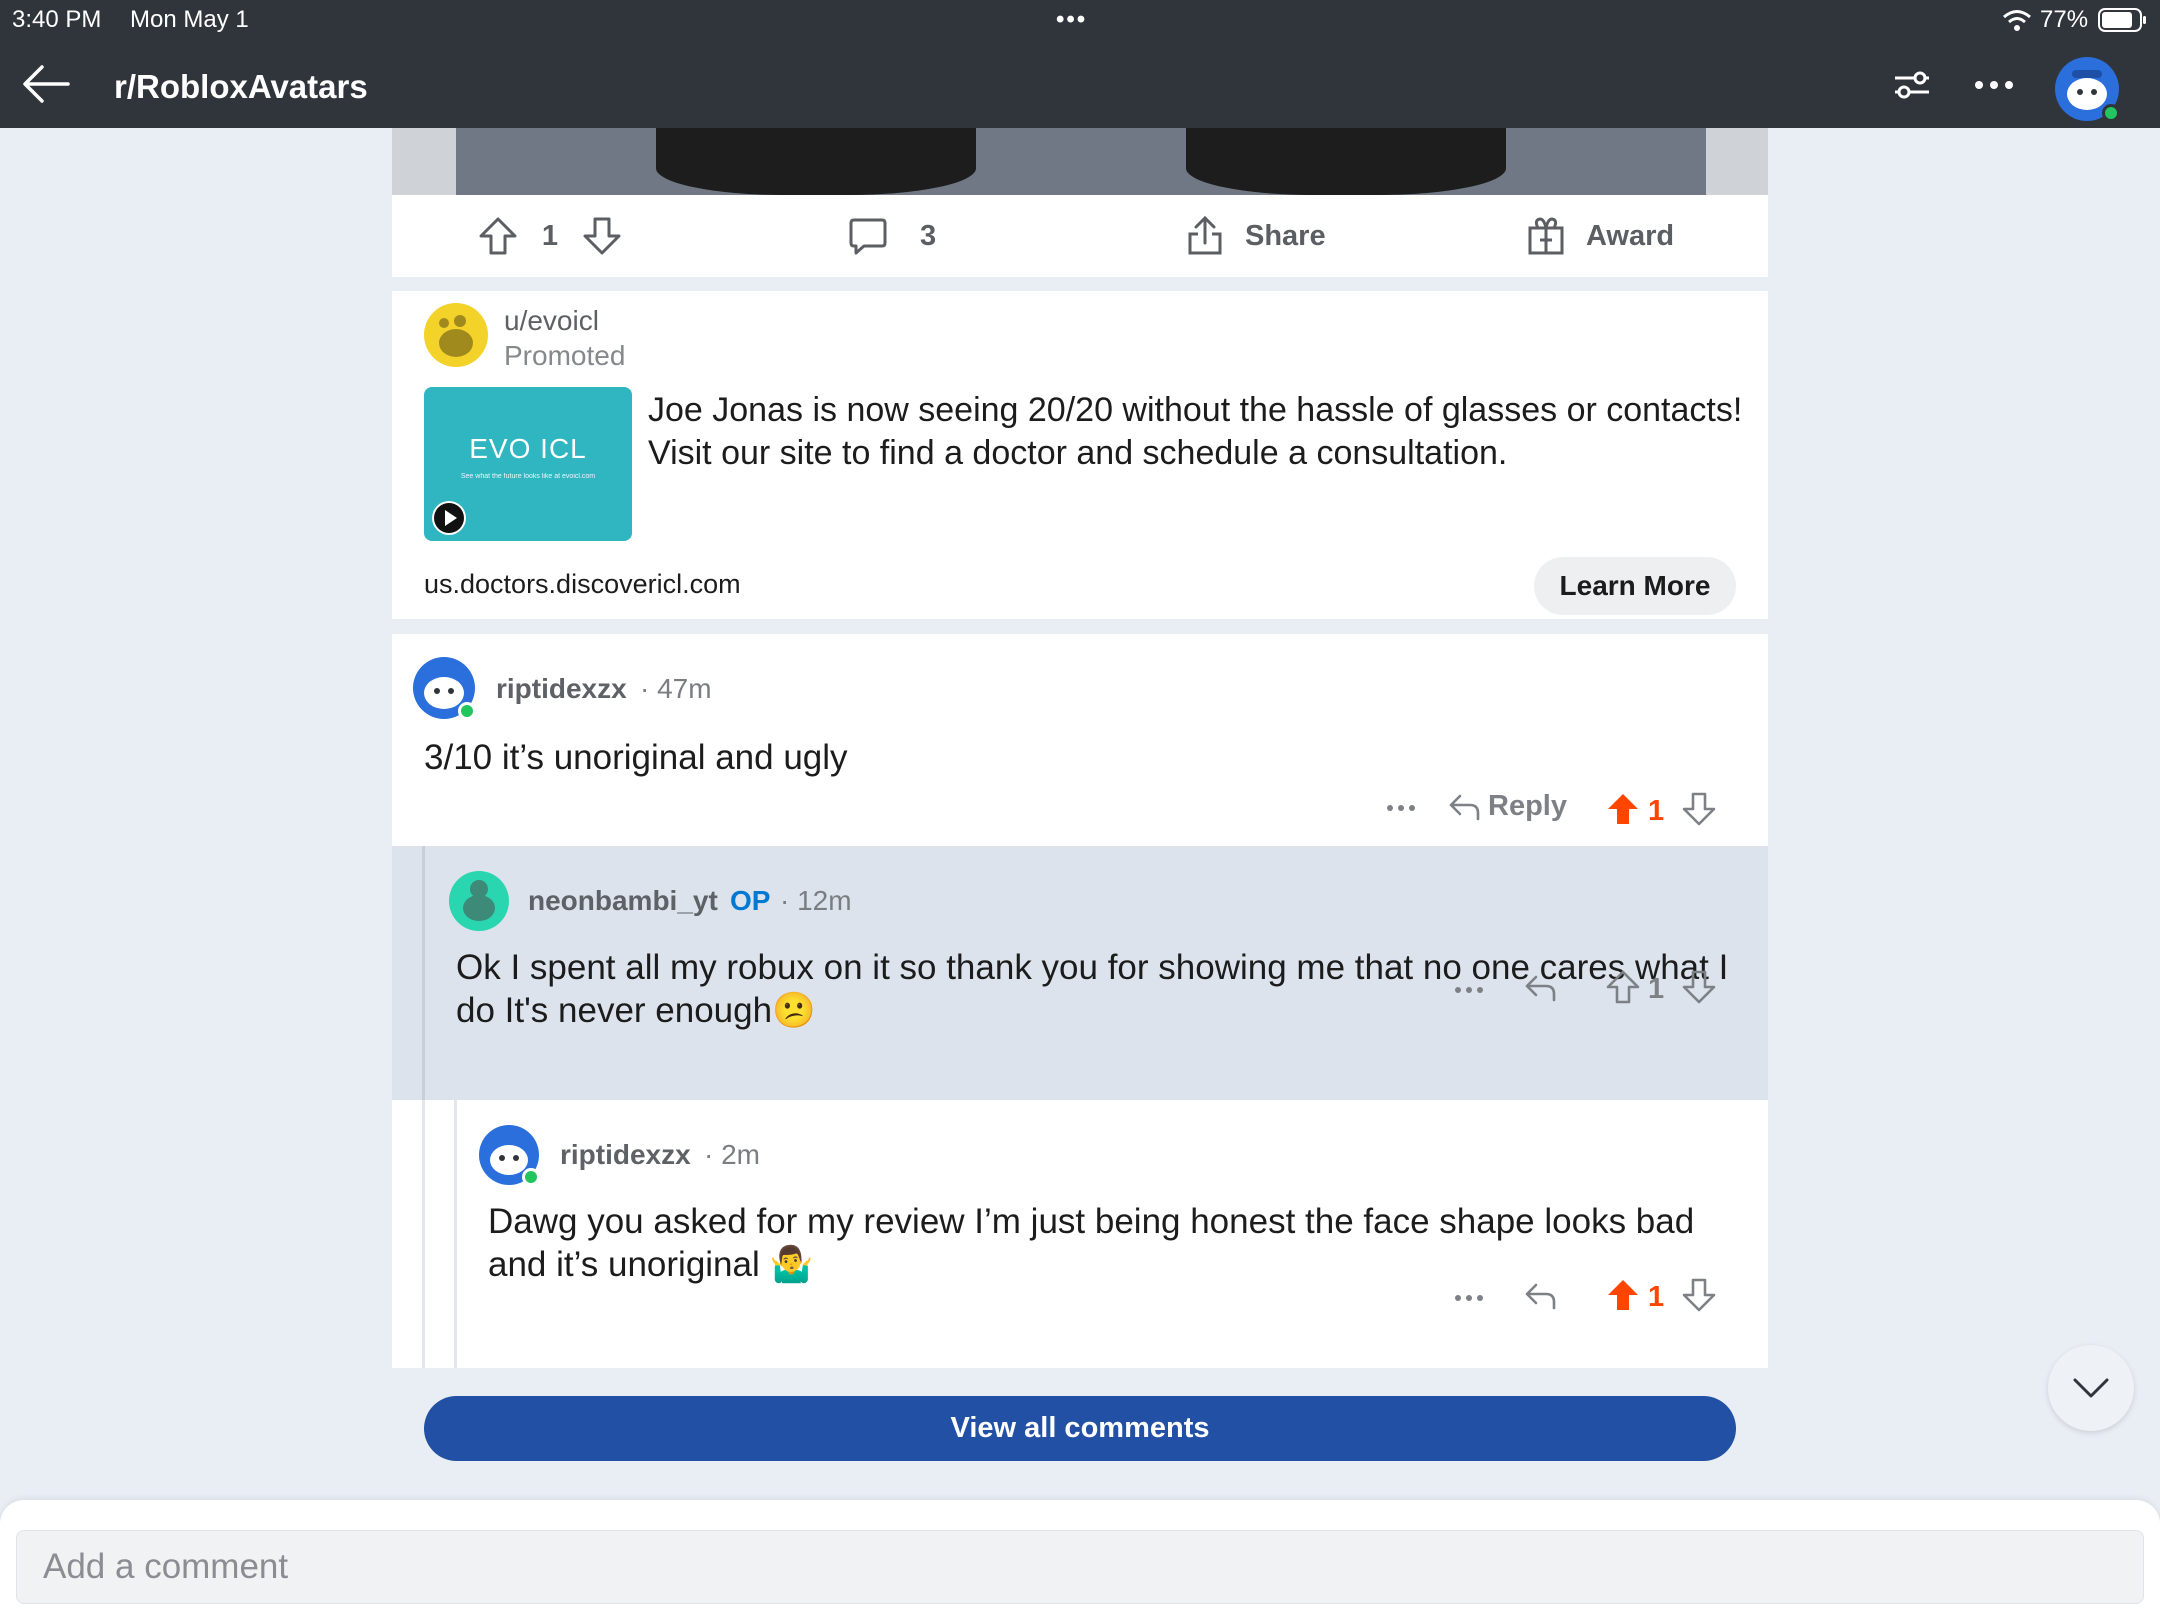  I want to click on share-icon, so click(1205, 235).